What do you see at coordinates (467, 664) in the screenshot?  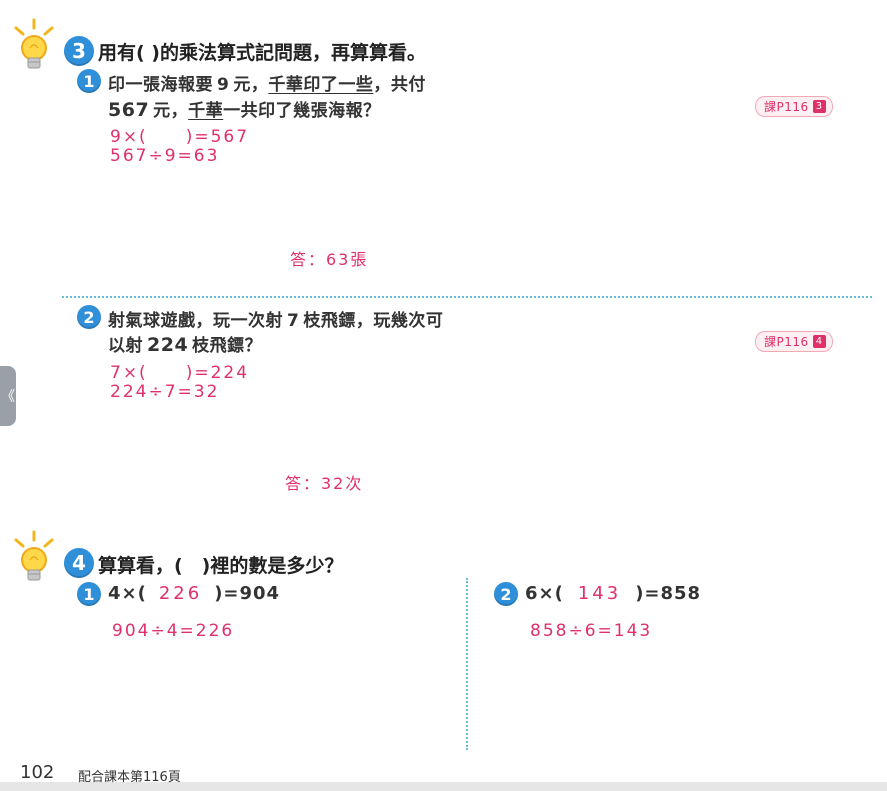 I see `dotted-divider-vertical` at bounding box center [467, 664].